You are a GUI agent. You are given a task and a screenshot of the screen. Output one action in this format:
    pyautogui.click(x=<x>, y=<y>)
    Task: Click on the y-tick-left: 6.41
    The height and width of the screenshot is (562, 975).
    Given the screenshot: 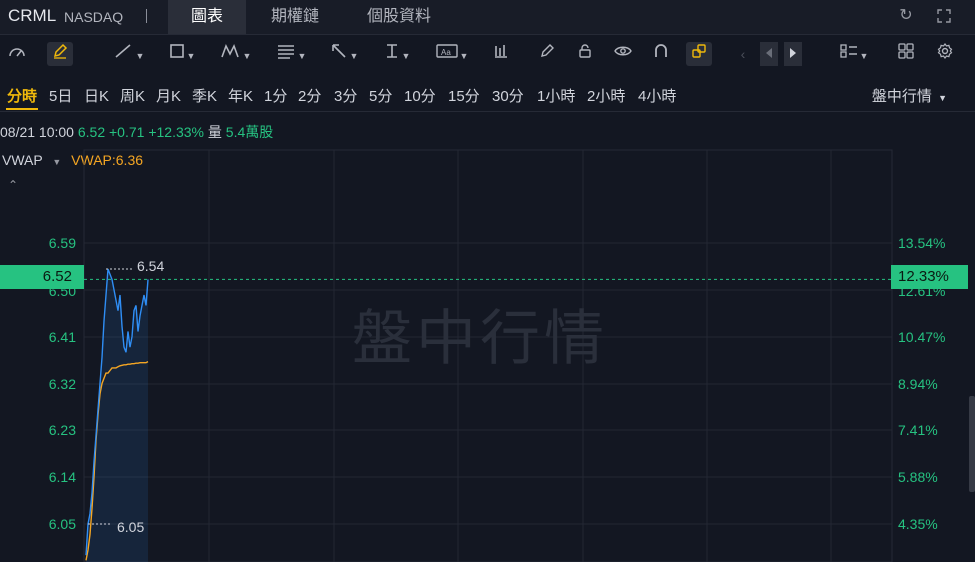 What is the action you would take?
    pyautogui.click(x=62, y=337)
    